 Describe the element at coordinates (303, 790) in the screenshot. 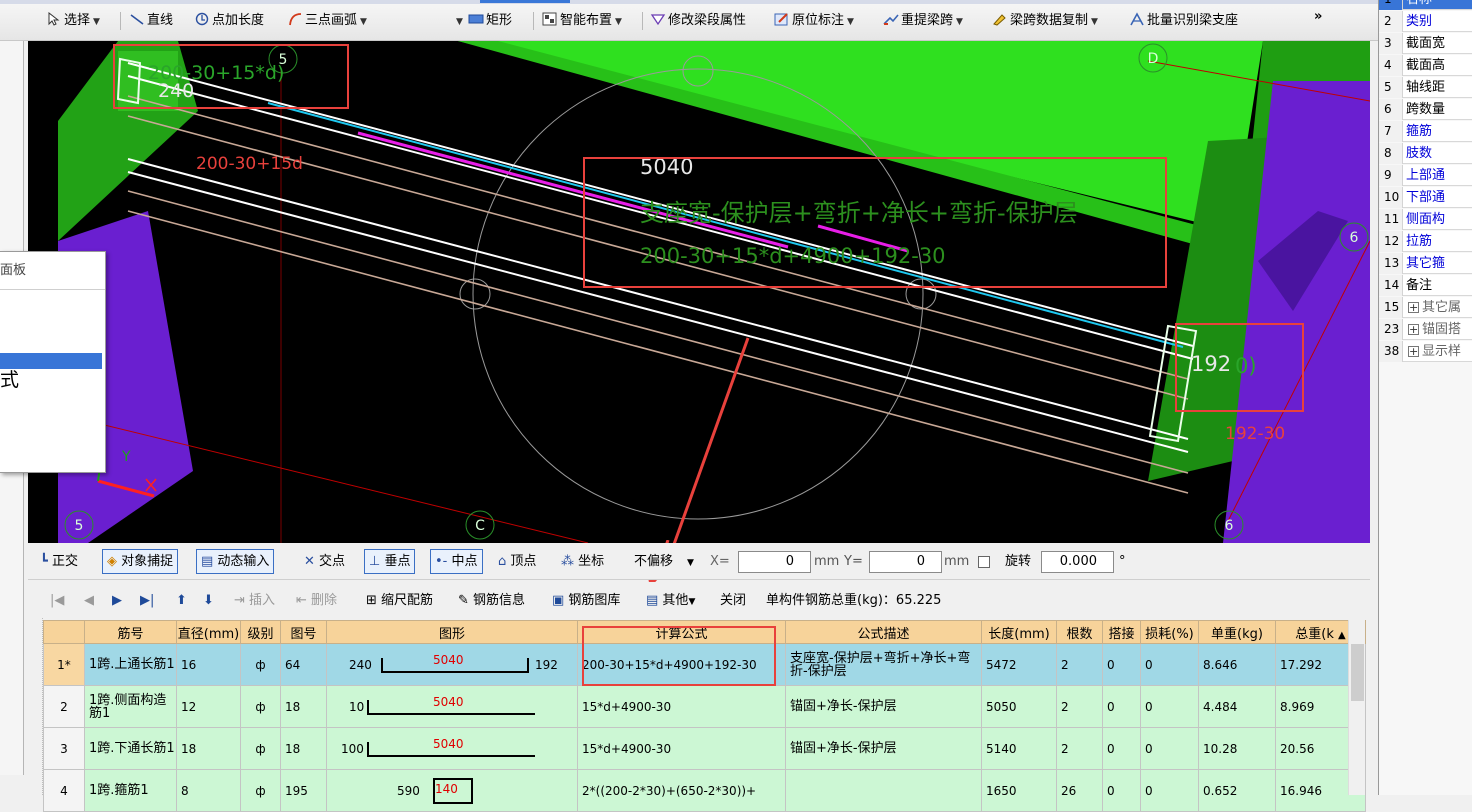

I see `bar-figure-no: 195` at that location.